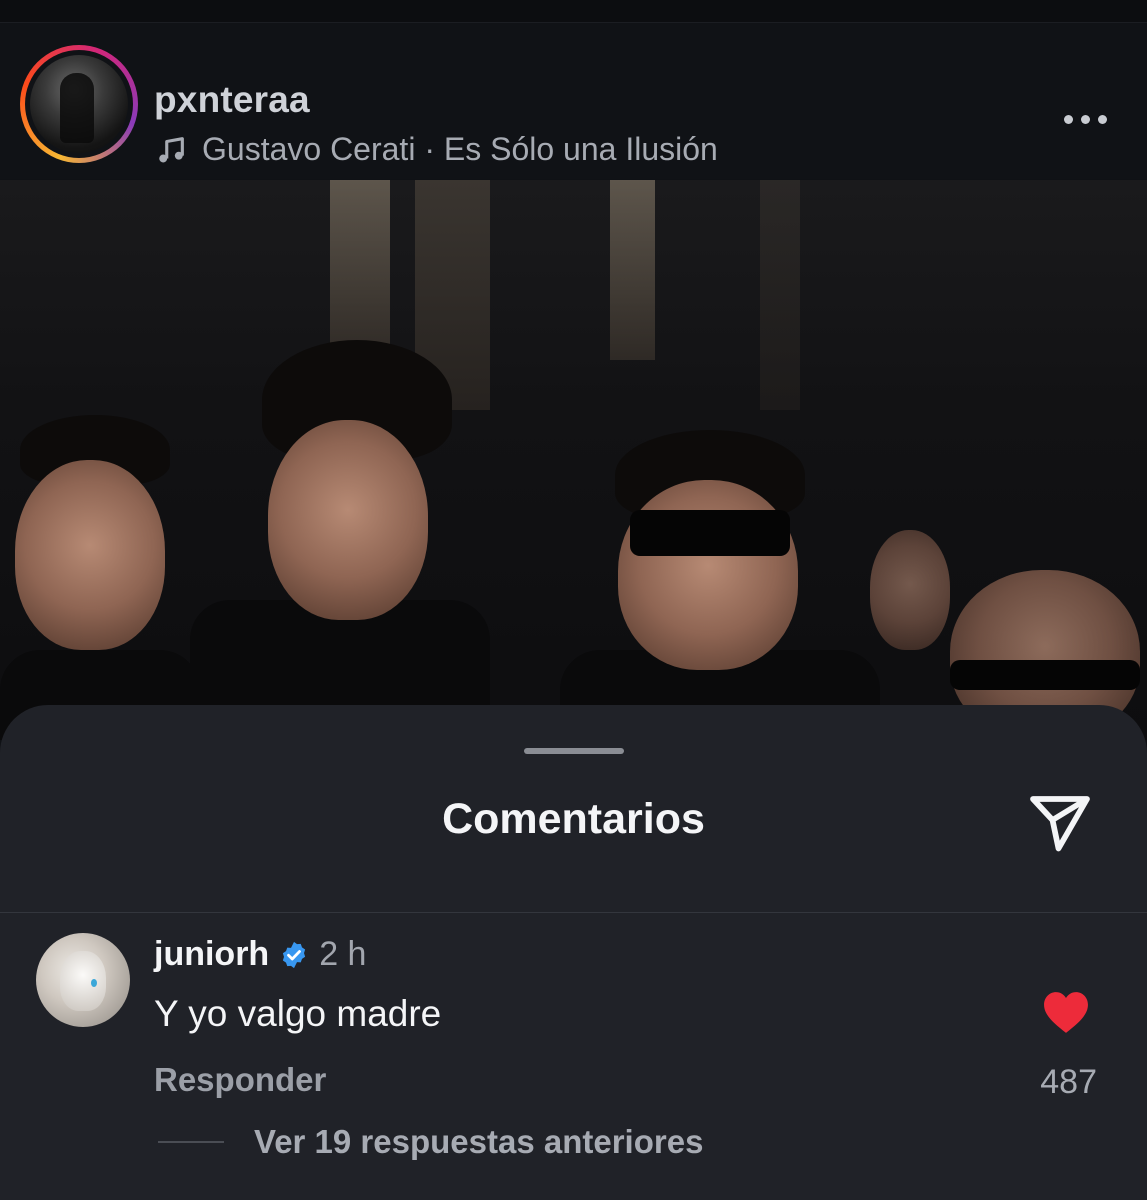  I want to click on more-options-icon, so click(1085, 119).